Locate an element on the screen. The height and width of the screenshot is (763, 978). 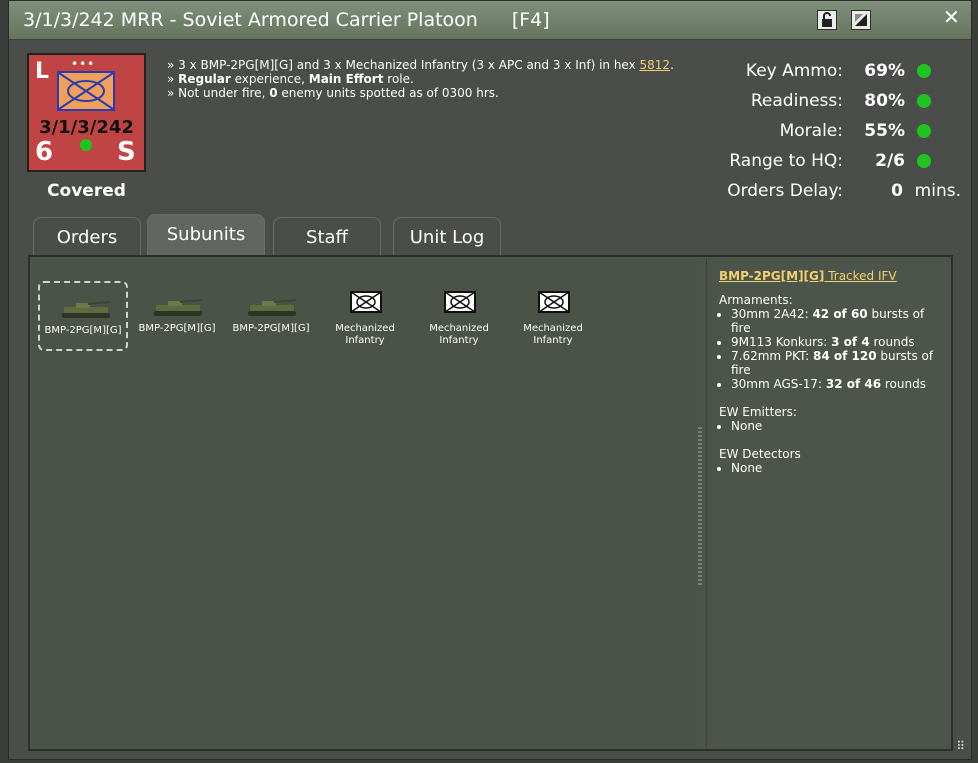
stat-value: 69% is located at coordinates (884, 71).